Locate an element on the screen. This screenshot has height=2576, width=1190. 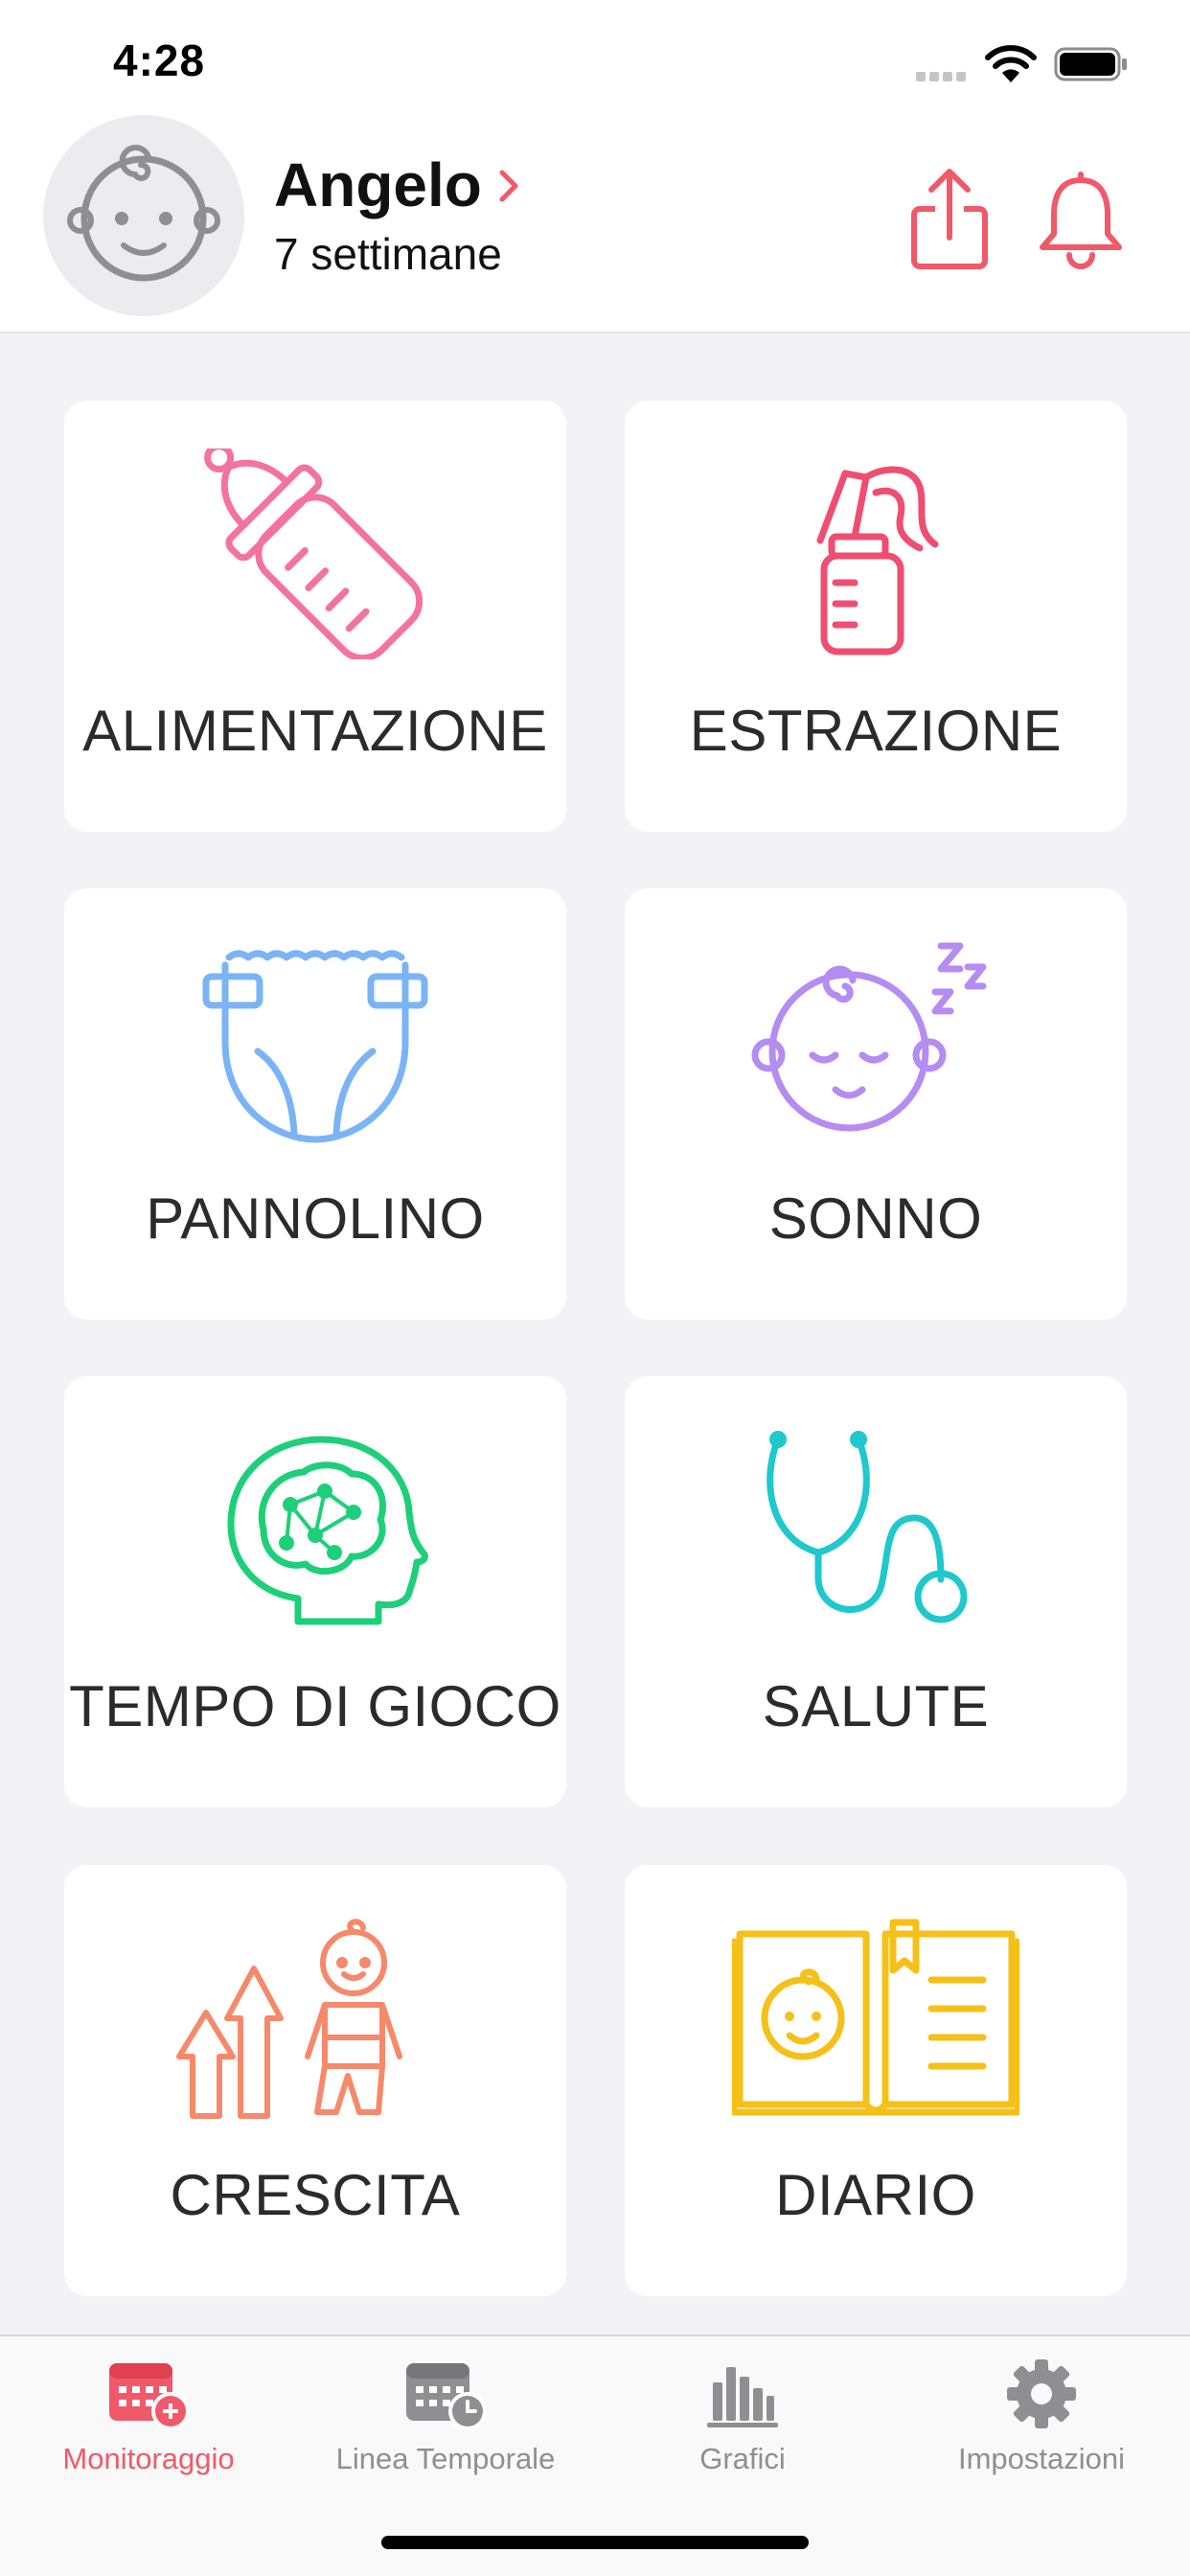
tab-impostazioni: Impostazioni is located at coordinates (1041, 2427).